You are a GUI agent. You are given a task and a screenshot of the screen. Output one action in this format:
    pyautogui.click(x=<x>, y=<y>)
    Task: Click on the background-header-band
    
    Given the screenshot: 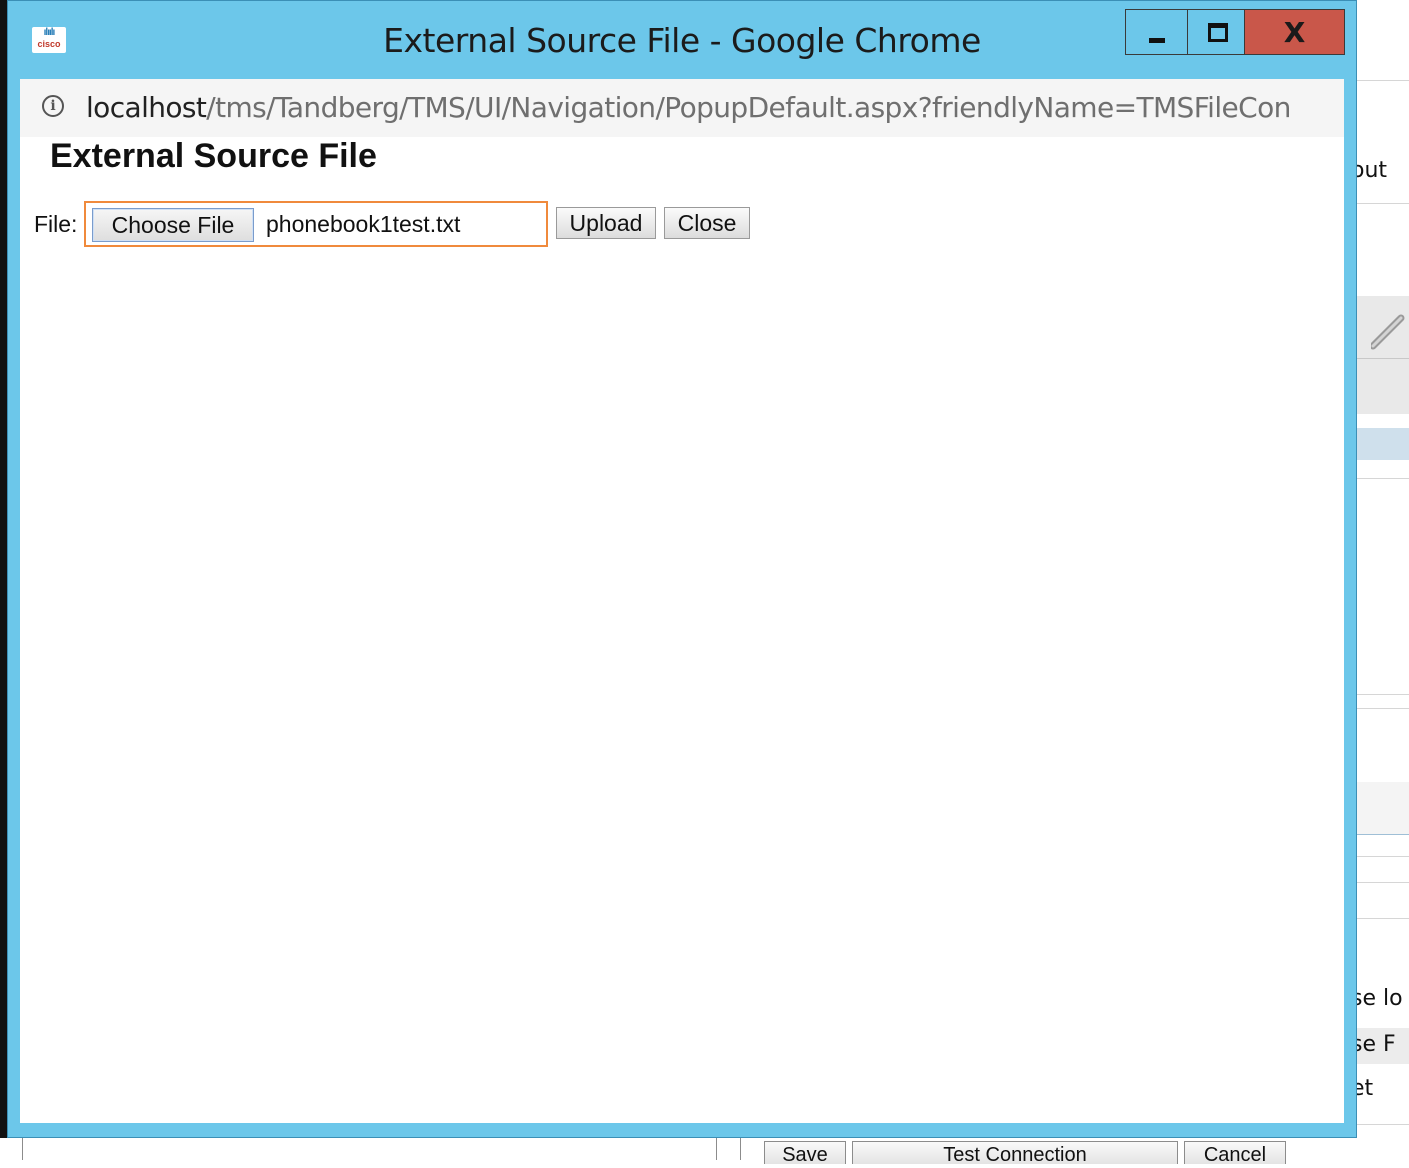 What is the action you would take?
    pyautogui.click(x=1383, y=444)
    